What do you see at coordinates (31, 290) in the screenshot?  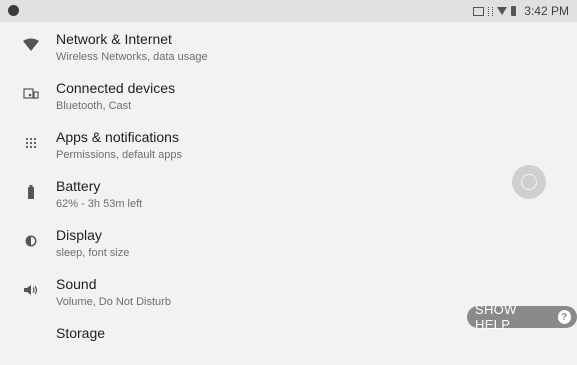 I see `volume-icon` at bounding box center [31, 290].